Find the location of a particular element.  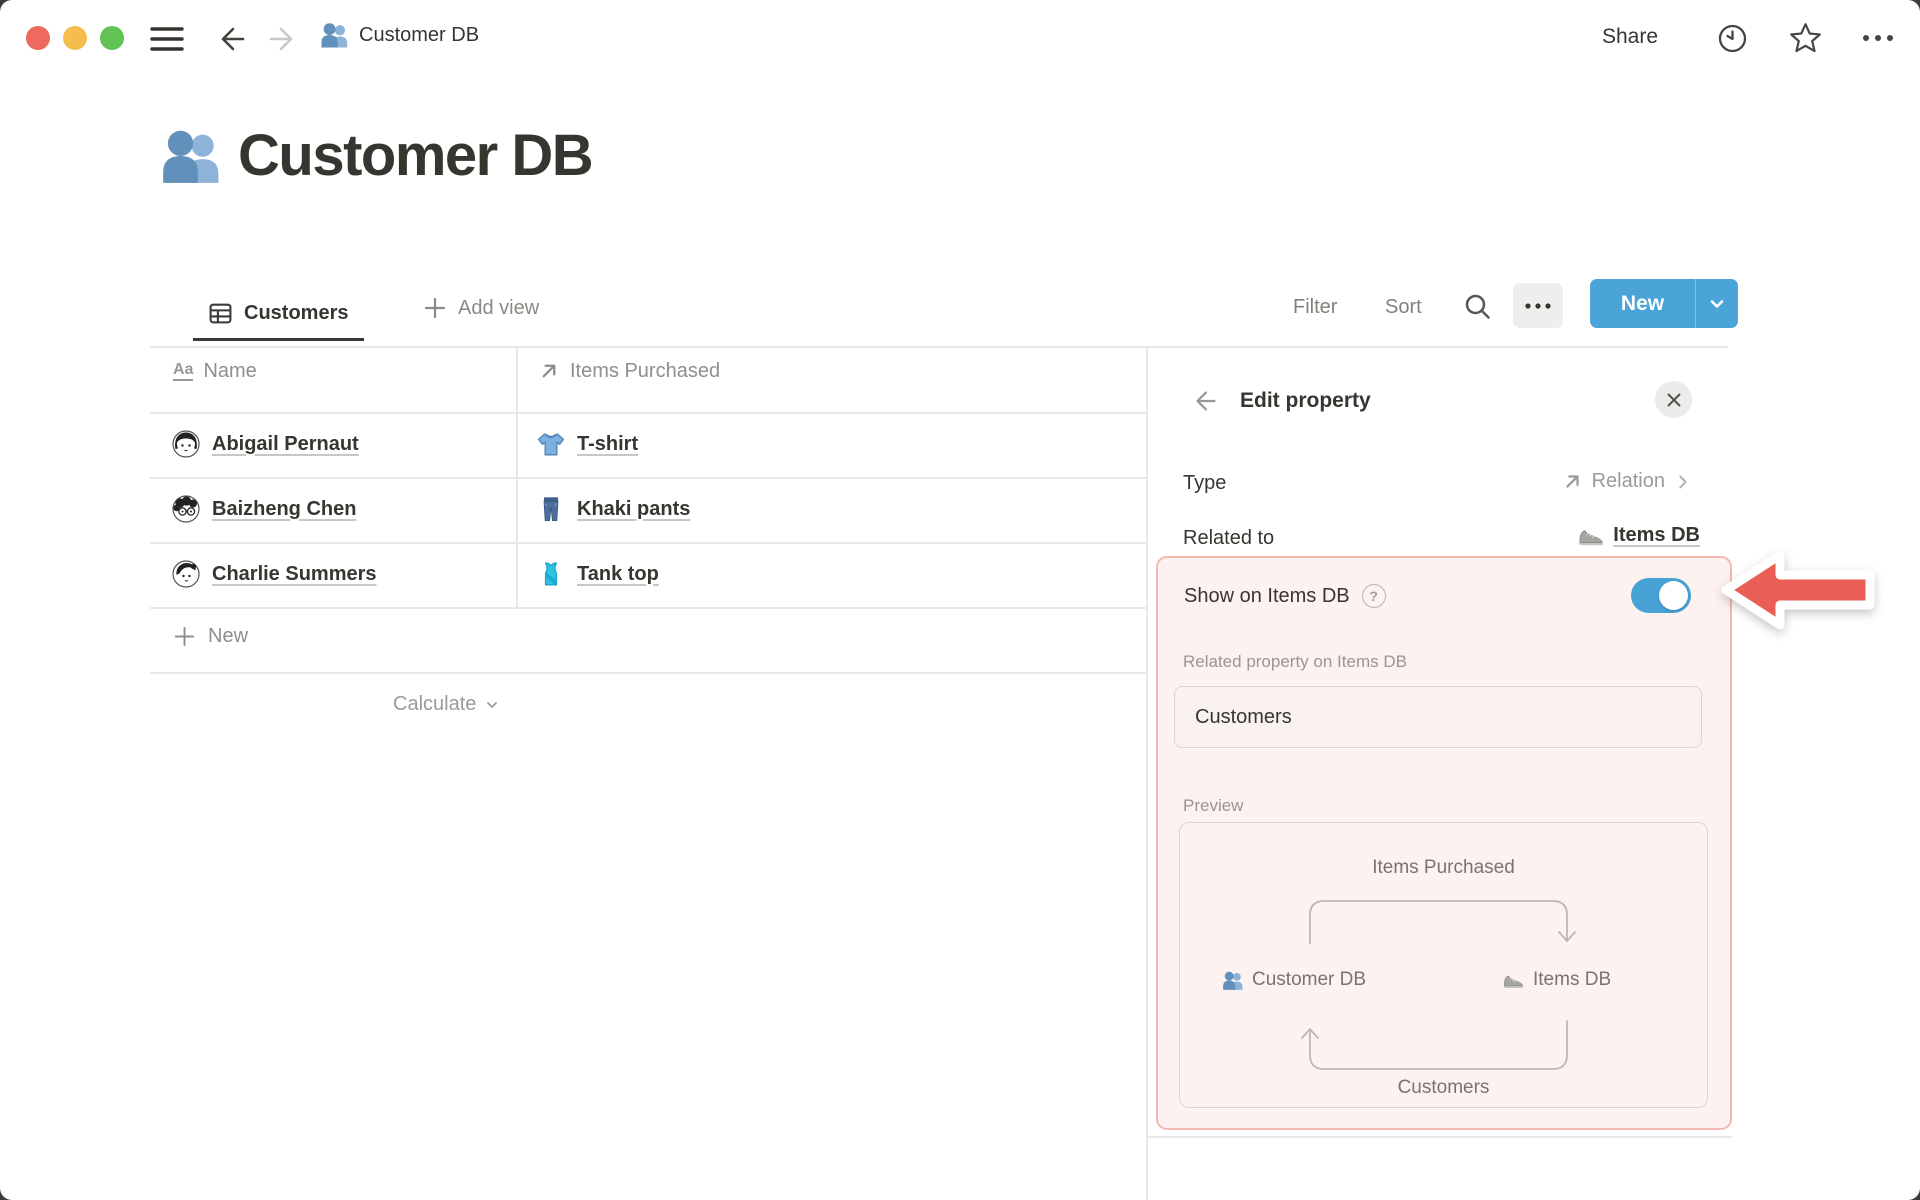

preview-items-db-node: Items DB is located at coordinates (1556, 980).